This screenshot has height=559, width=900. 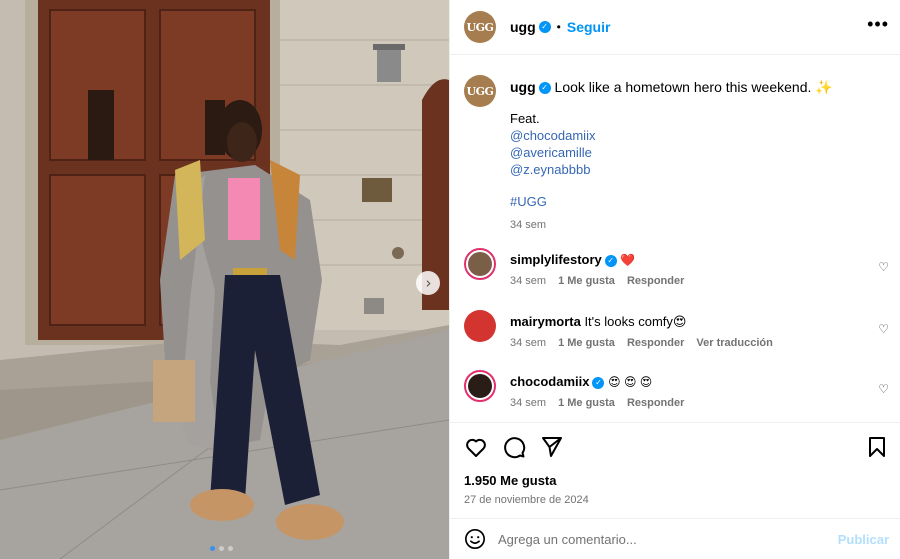 I want to click on post-header: UGG ugg ✓ • Seguir •••, so click(x=675, y=27).